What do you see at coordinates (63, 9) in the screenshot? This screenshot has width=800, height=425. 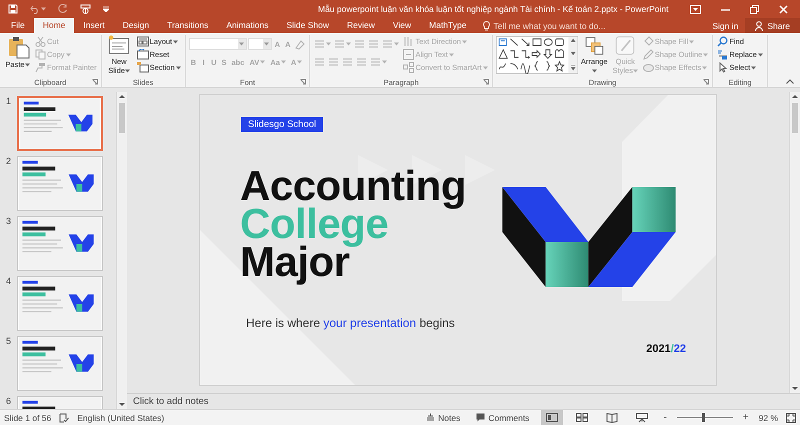 I see `redo-icon` at bounding box center [63, 9].